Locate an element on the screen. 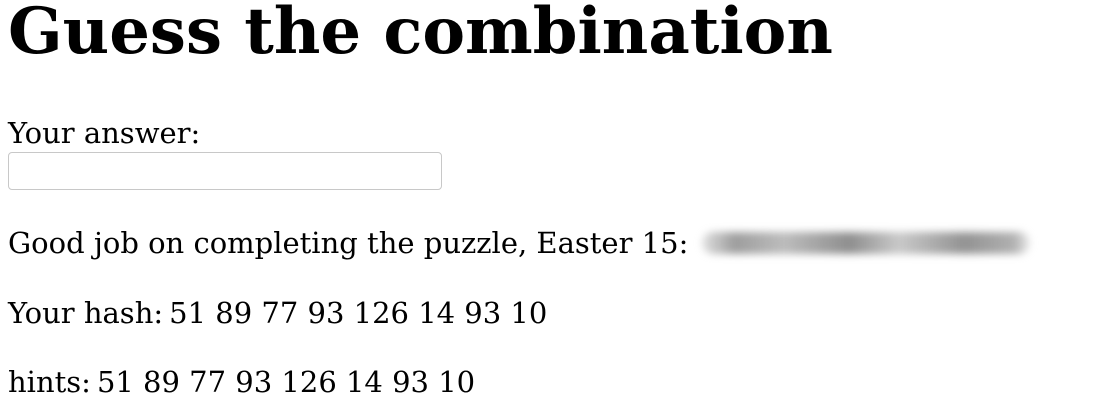 Image resolution: width=1106 pixels, height=410 pixels. hints-value: 51 89 77 93 126 14 93 10 is located at coordinates (286, 382).